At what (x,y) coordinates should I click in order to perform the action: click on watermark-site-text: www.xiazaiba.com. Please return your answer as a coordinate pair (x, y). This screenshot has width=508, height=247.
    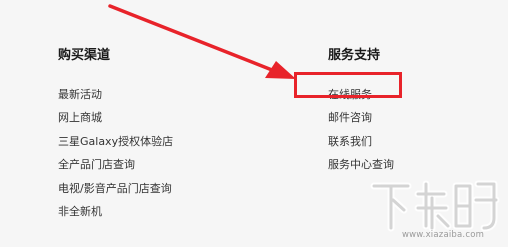
    Looking at the image, I should click on (443, 235).